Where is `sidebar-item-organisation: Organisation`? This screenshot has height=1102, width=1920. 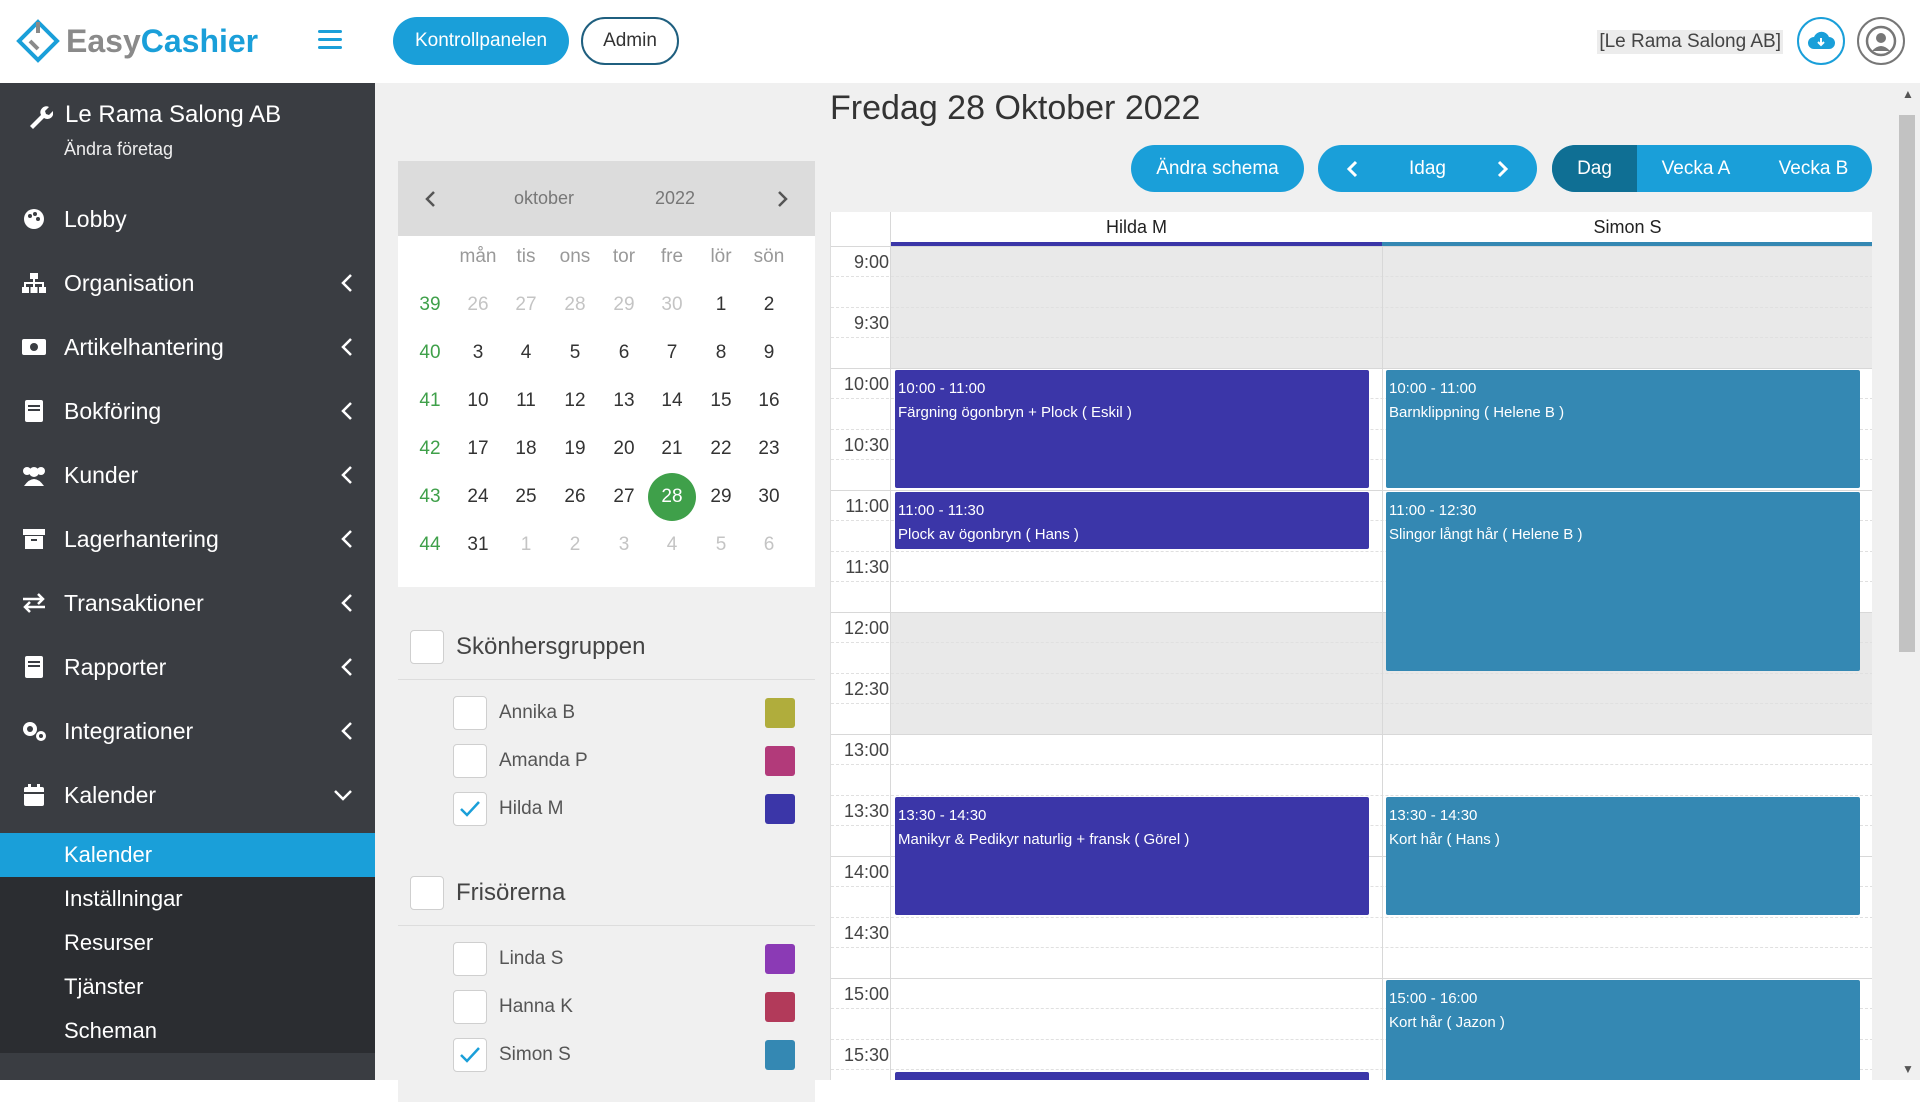 sidebar-item-organisation: Organisation is located at coordinates (187, 283).